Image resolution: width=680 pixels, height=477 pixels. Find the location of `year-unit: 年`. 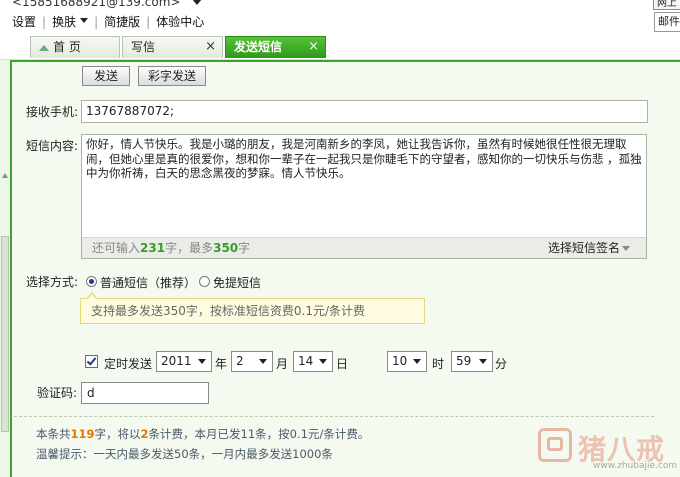

year-unit: 年 is located at coordinates (221, 364).